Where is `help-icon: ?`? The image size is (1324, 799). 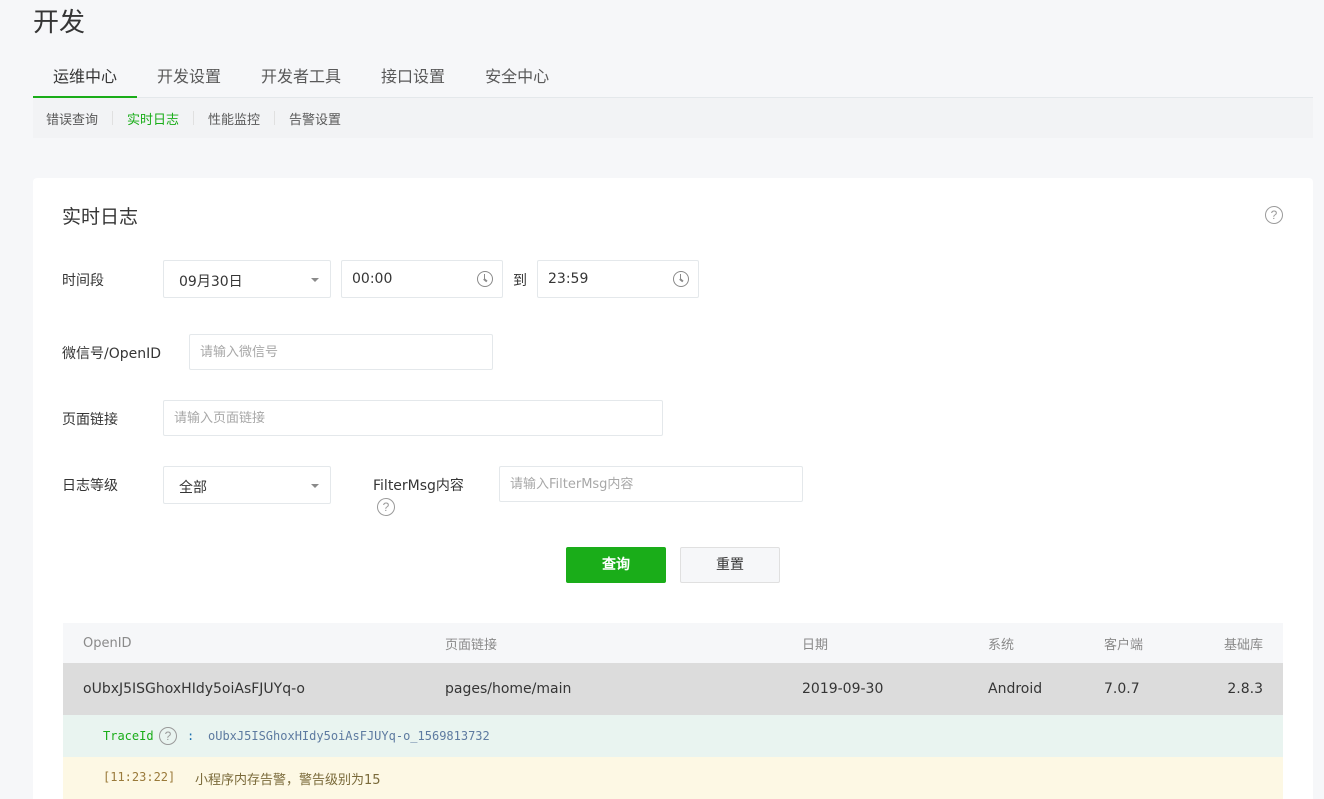
help-icon: ? is located at coordinates (1274, 215).